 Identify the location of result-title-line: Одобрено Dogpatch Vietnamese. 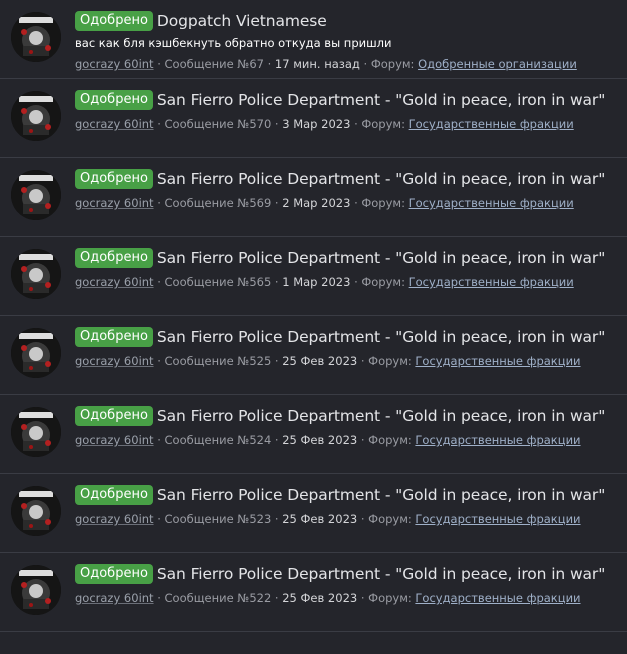
(201, 21).